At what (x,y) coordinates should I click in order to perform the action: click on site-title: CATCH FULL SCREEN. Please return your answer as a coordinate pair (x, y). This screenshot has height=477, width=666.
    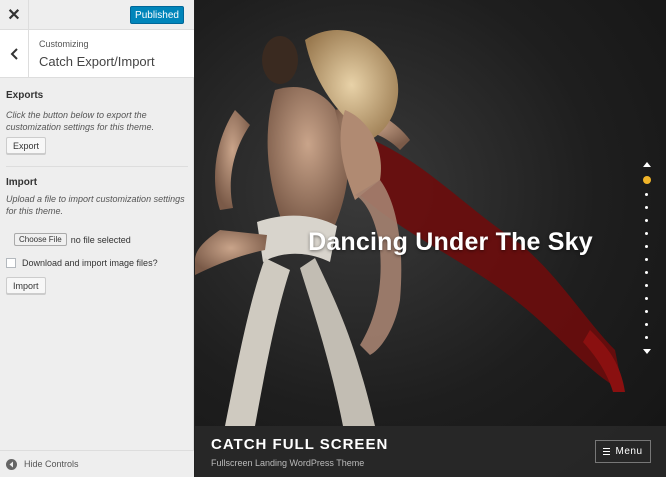
    Looking at the image, I should click on (299, 444).